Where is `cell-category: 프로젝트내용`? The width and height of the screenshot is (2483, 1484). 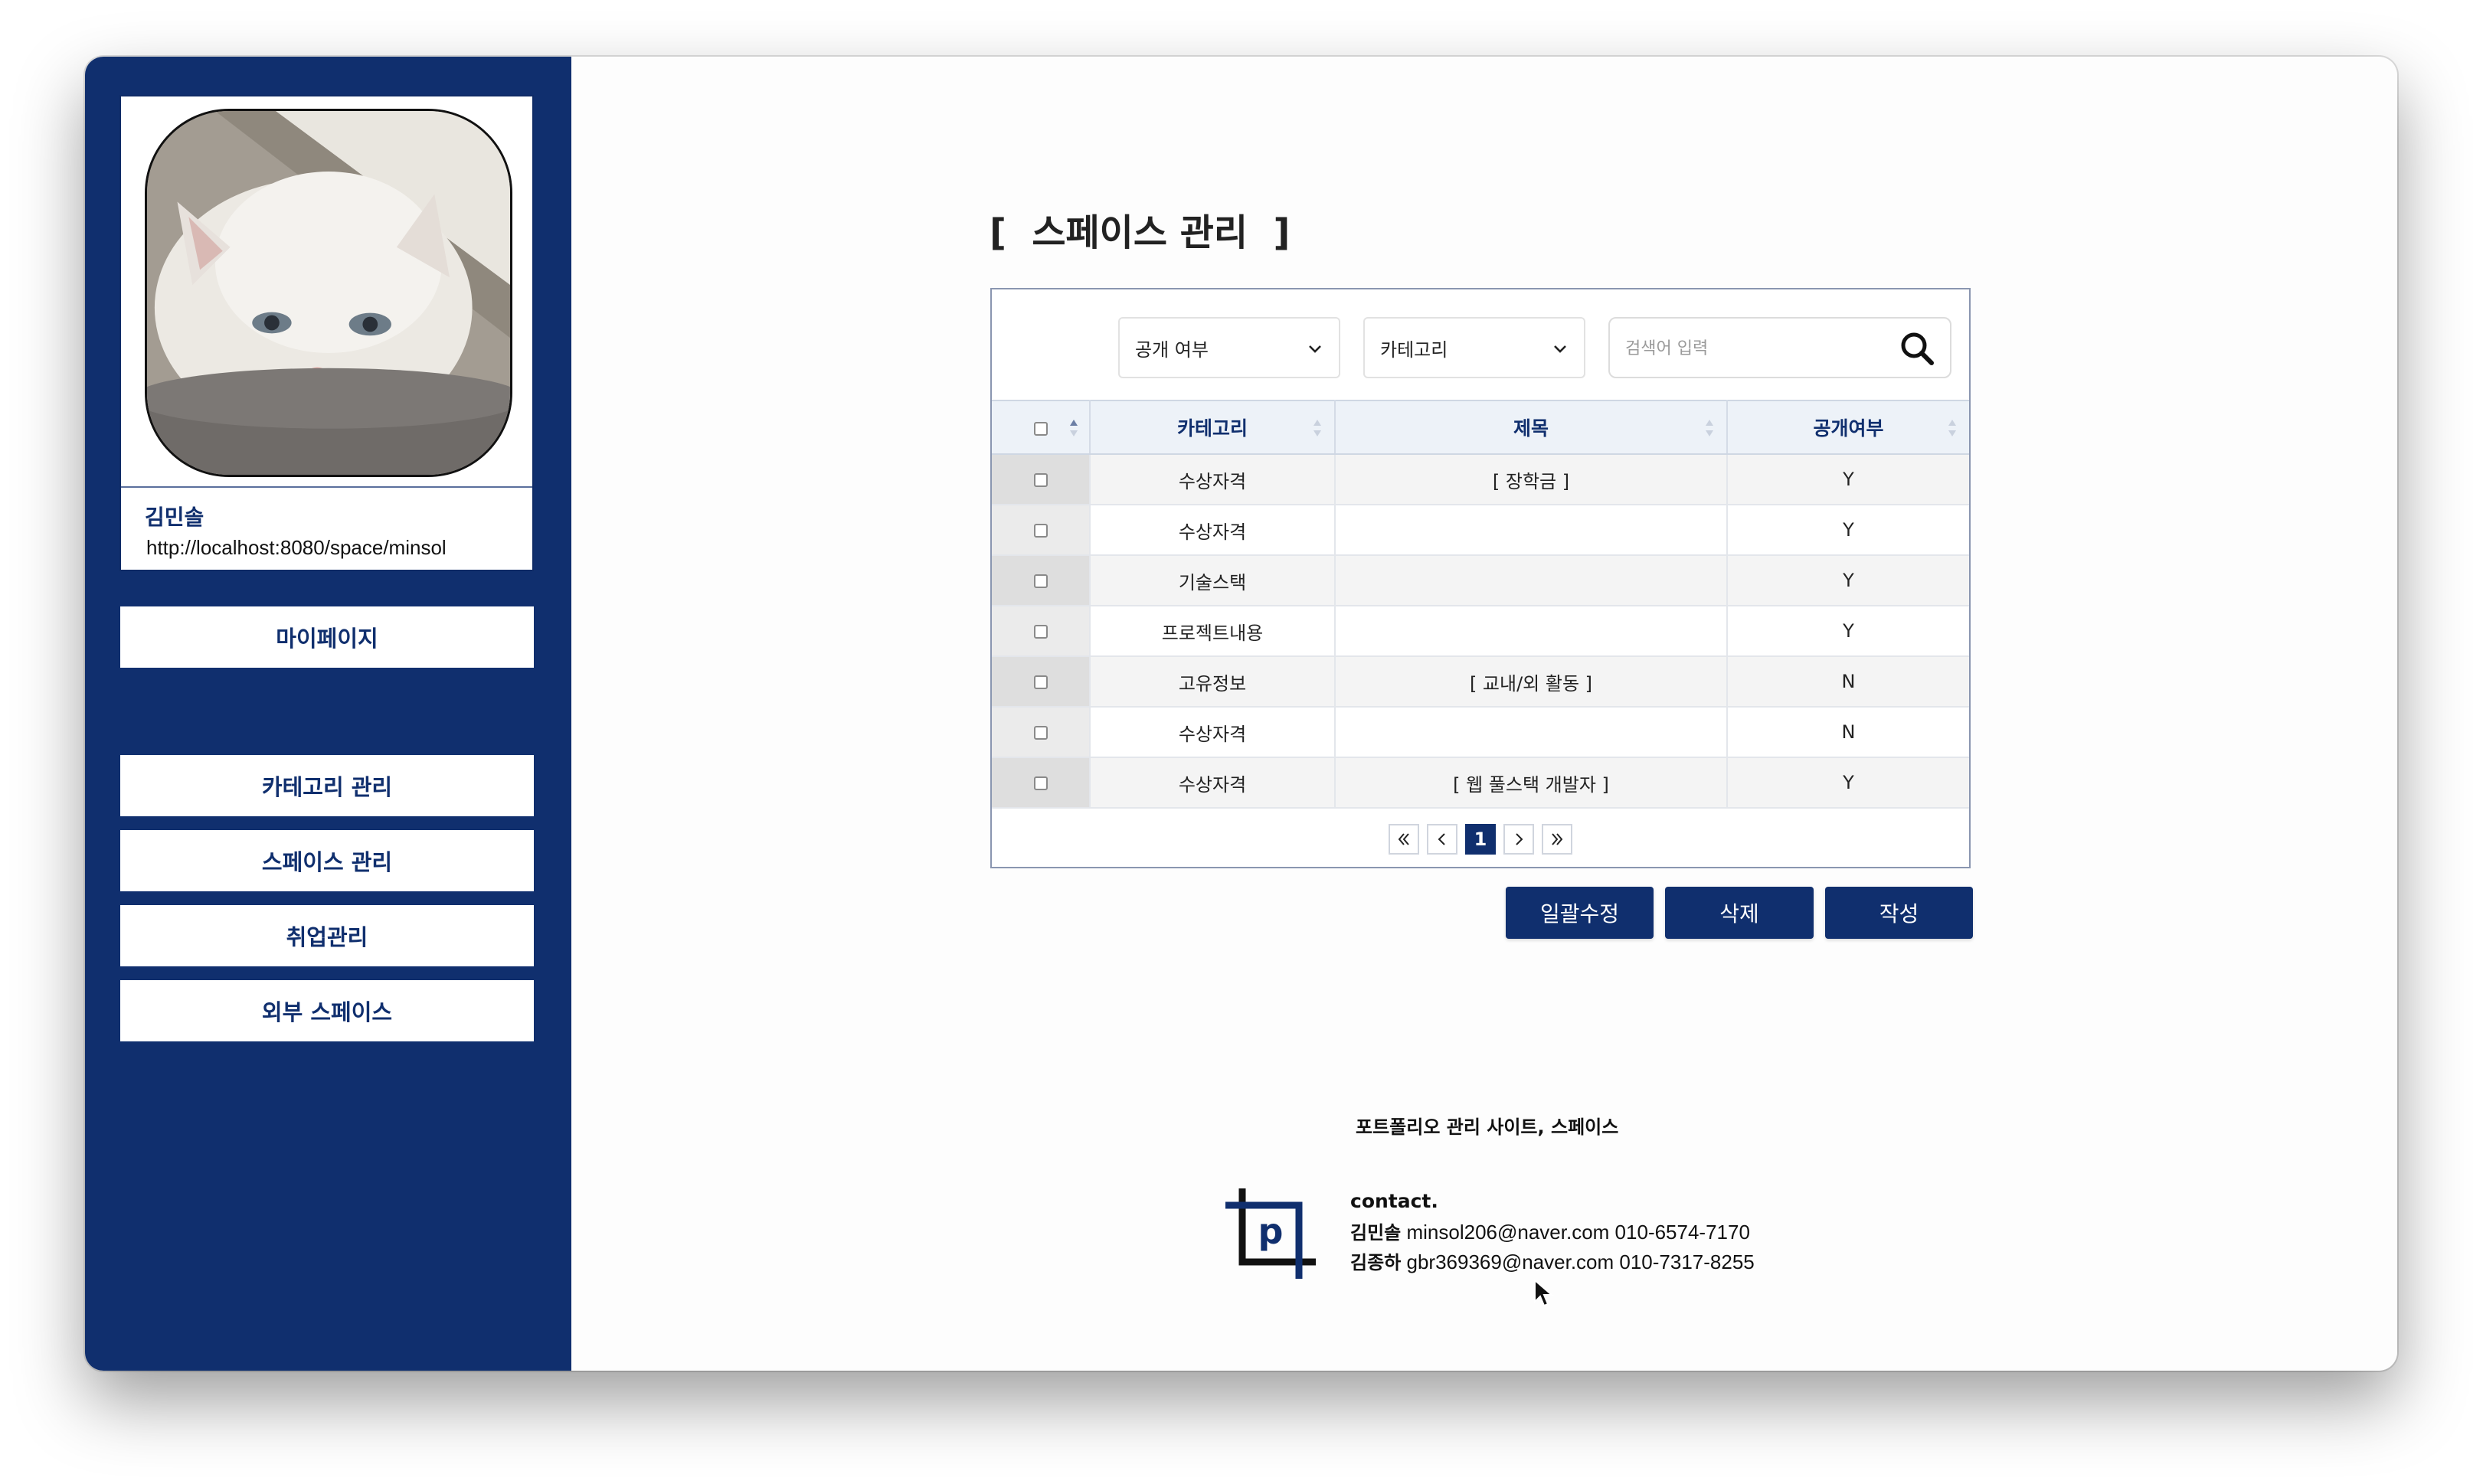 cell-category: 프로젝트내용 is located at coordinates (1213, 631).